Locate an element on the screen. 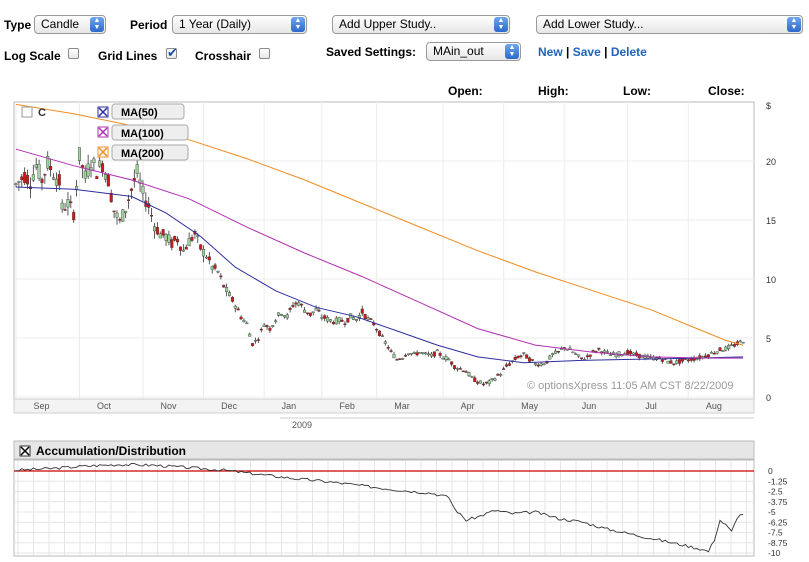 The height and width of the screenshot is (562, 809). price-x-axis: Sep Oct Nov Dec Jan Feb Mar Apr May Jun Jul Aug is located at coordinates (384, 406).